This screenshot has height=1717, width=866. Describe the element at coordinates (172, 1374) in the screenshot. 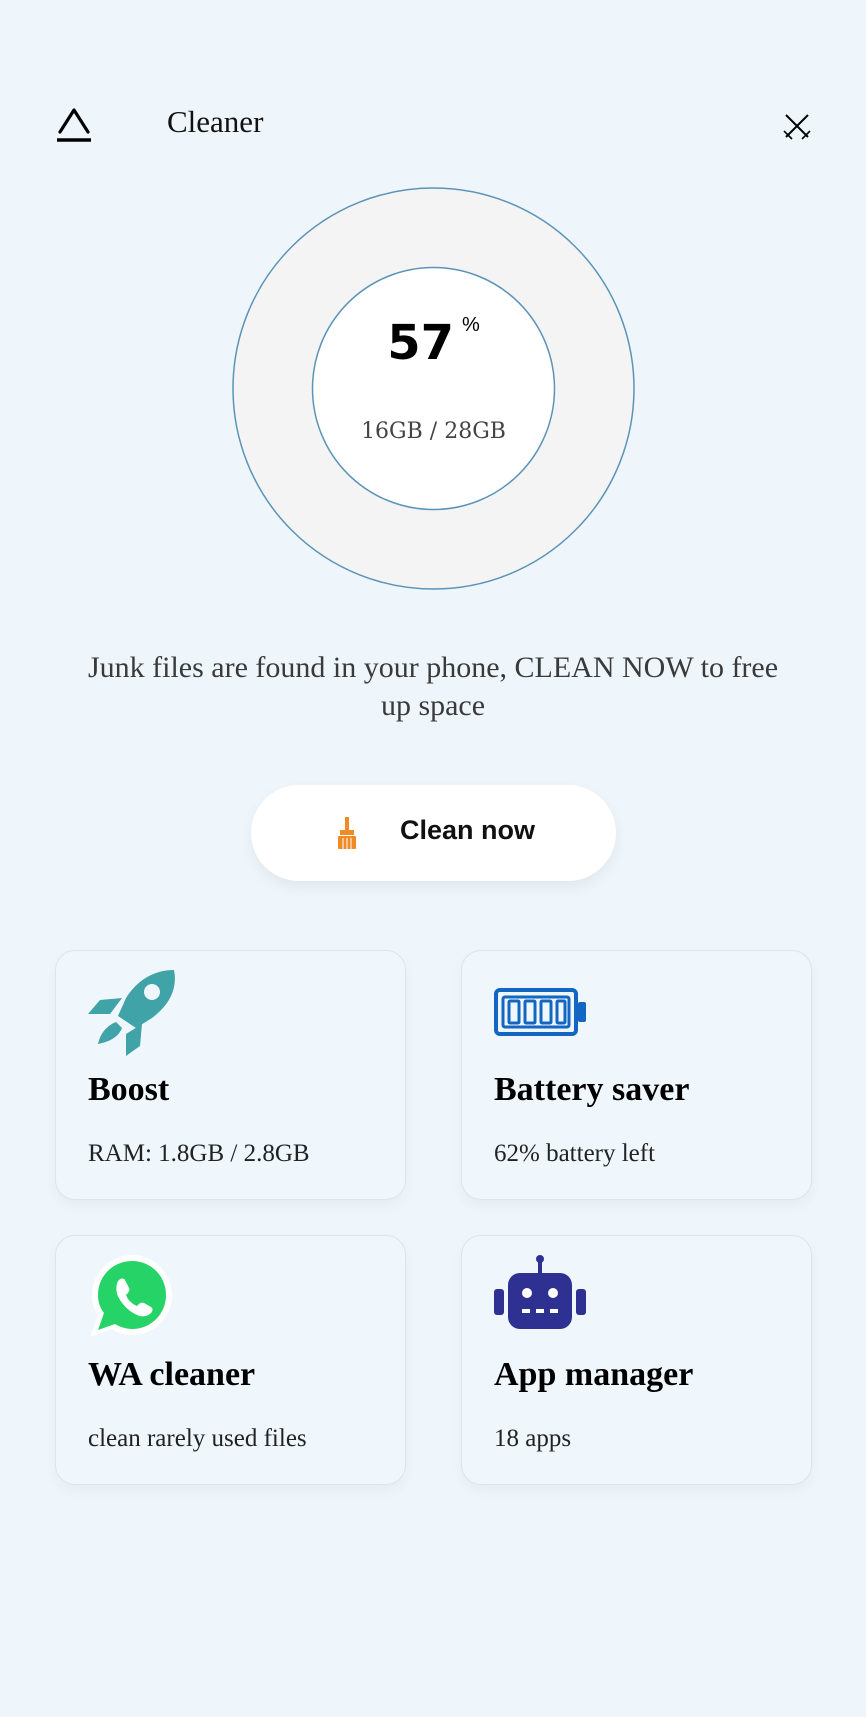

I see `wa-cleaner-title: WA cleaner` at that location.